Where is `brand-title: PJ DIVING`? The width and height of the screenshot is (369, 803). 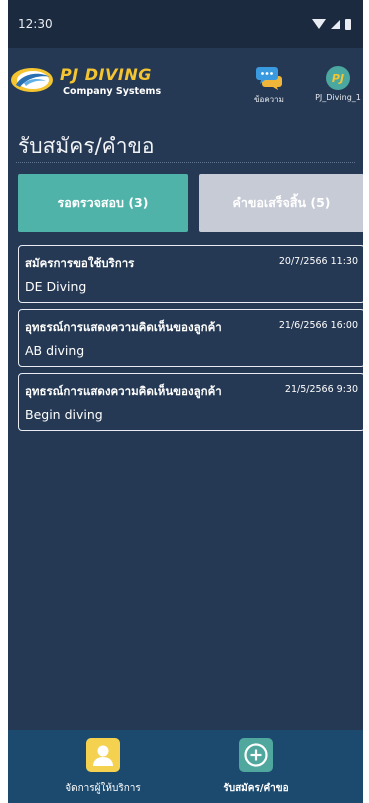 brand-title: PJ DIVING is located at coordinates (106, 74).